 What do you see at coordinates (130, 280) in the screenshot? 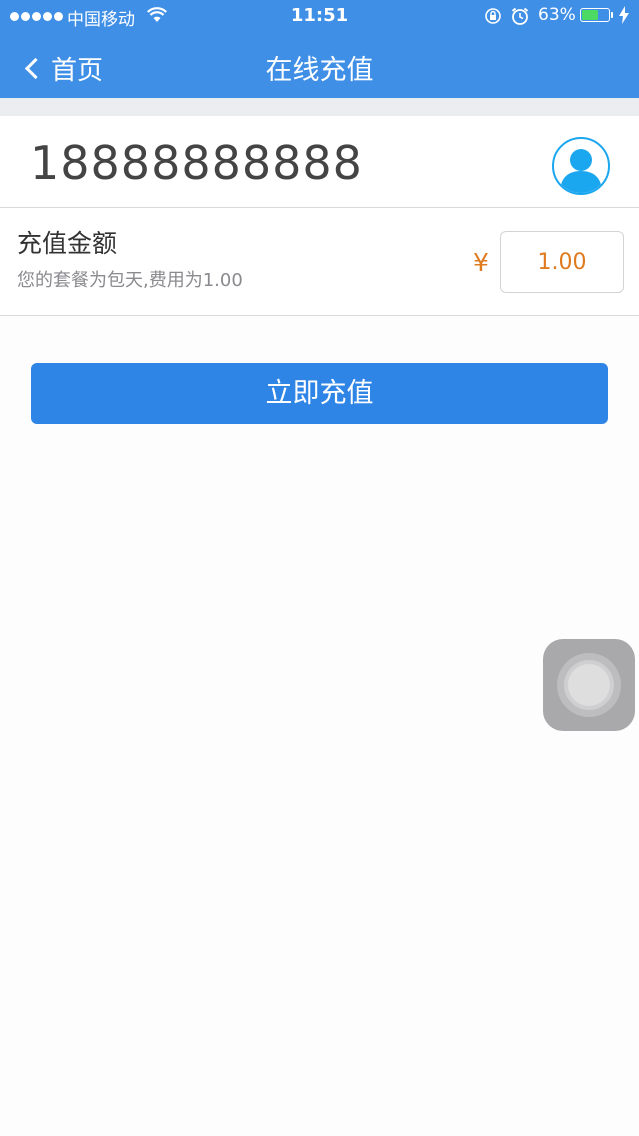
I see `plan-description: 您的套餐为包天,费用为1.00` at bounding box center [130, 280].